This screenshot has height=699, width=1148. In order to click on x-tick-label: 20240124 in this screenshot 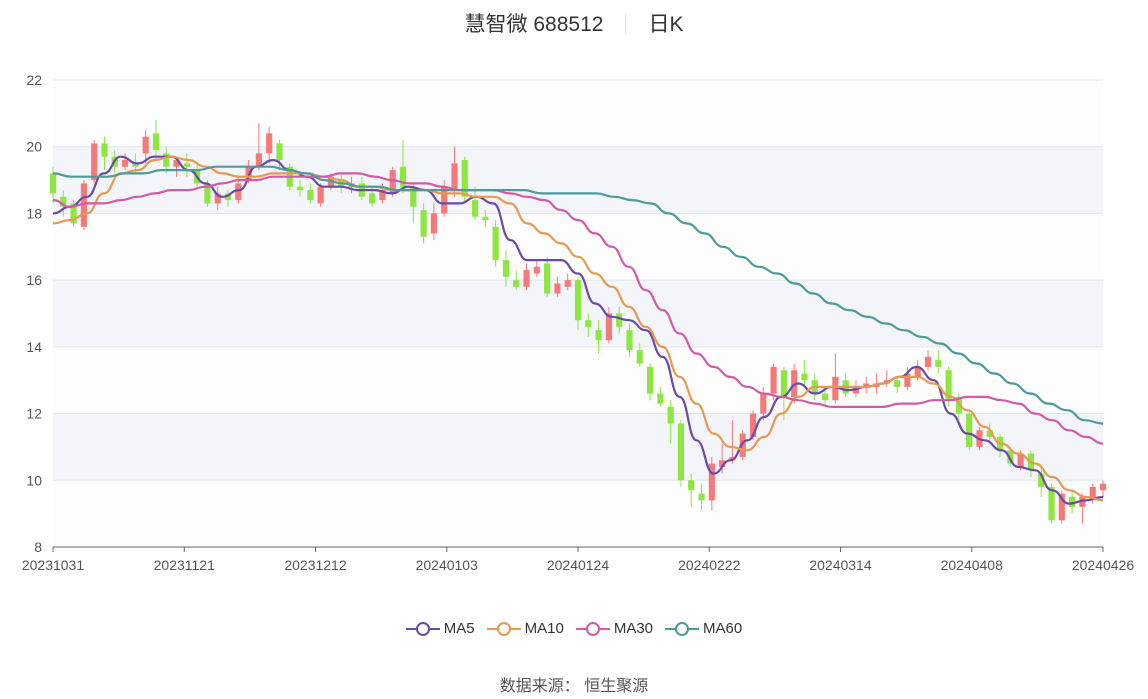, I will do `click(578, 565)`.